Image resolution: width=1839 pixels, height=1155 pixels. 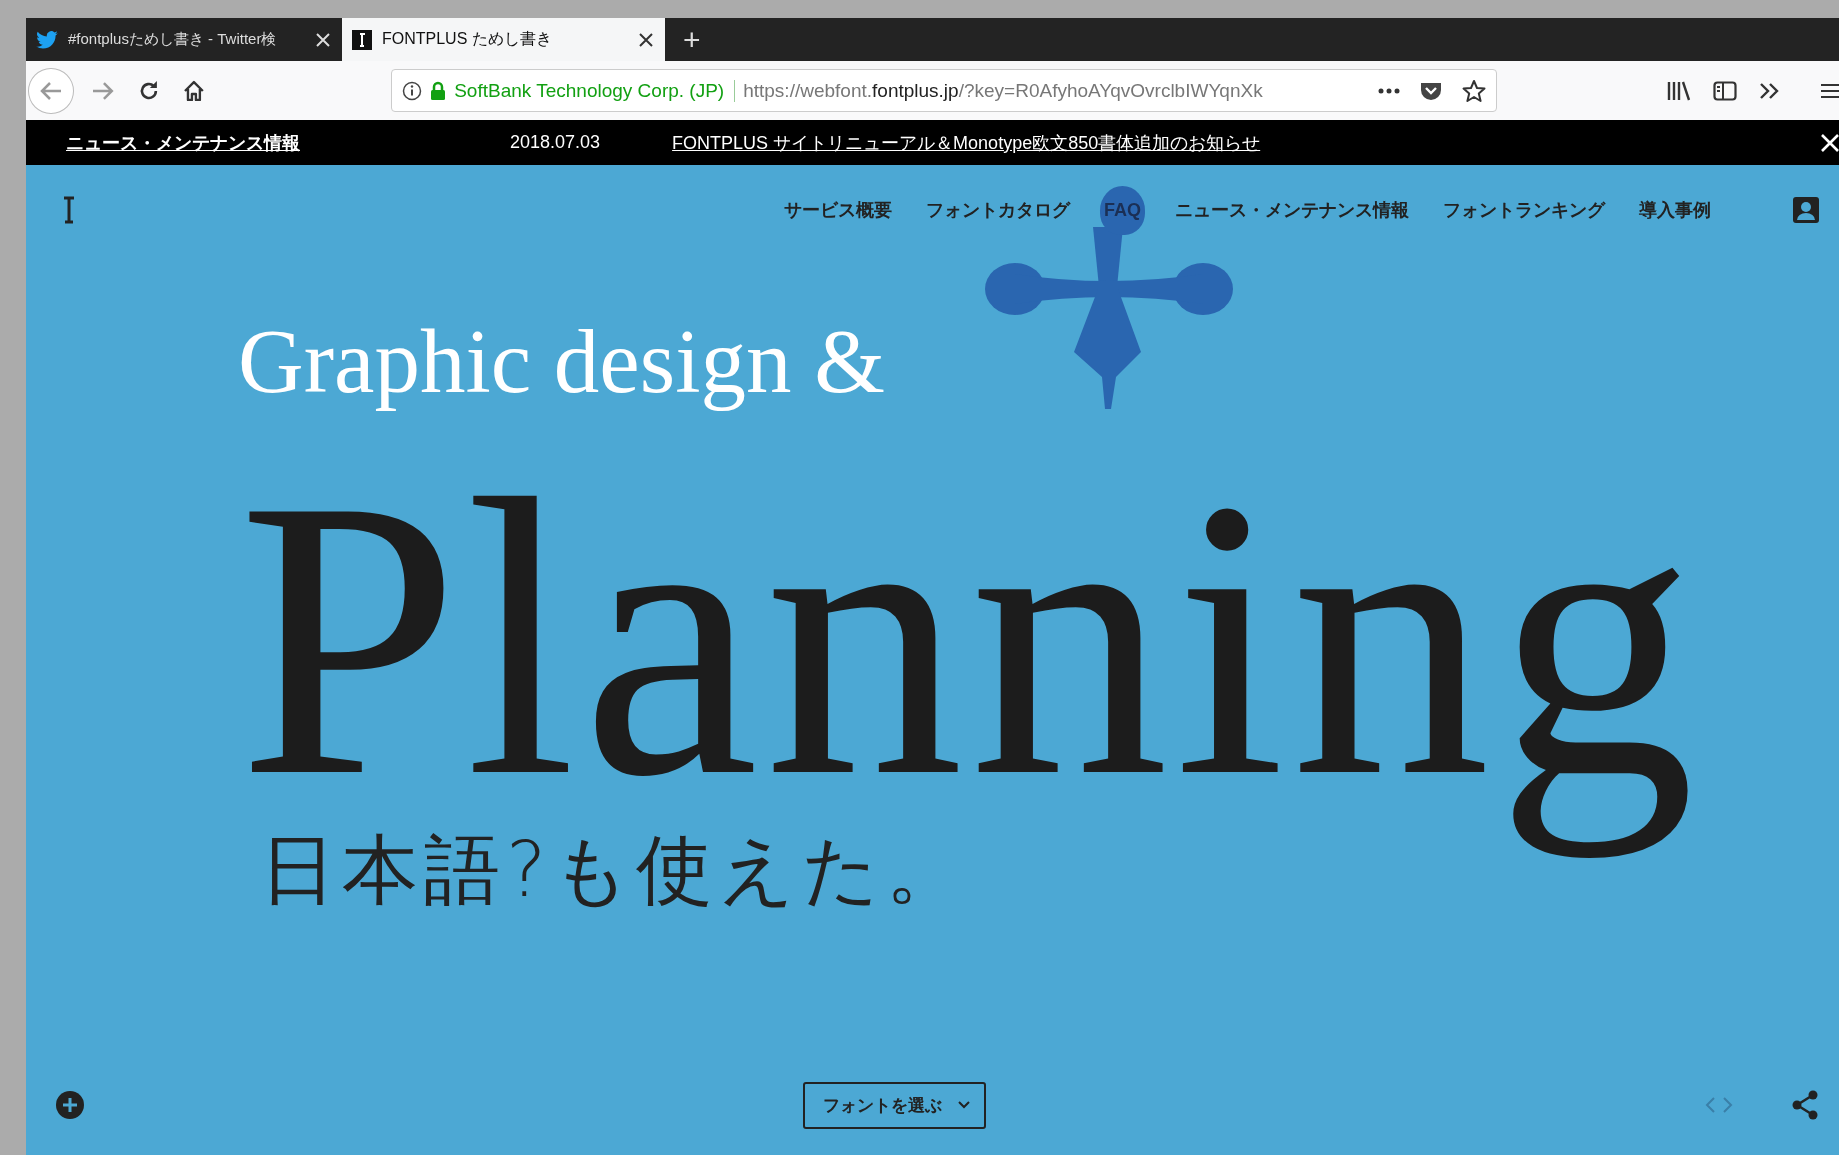 What do you see at coordinates (561, 362) in the screenshot?
I see `hero-subtitle: Graphic design &` at bounding box center [561, 362].